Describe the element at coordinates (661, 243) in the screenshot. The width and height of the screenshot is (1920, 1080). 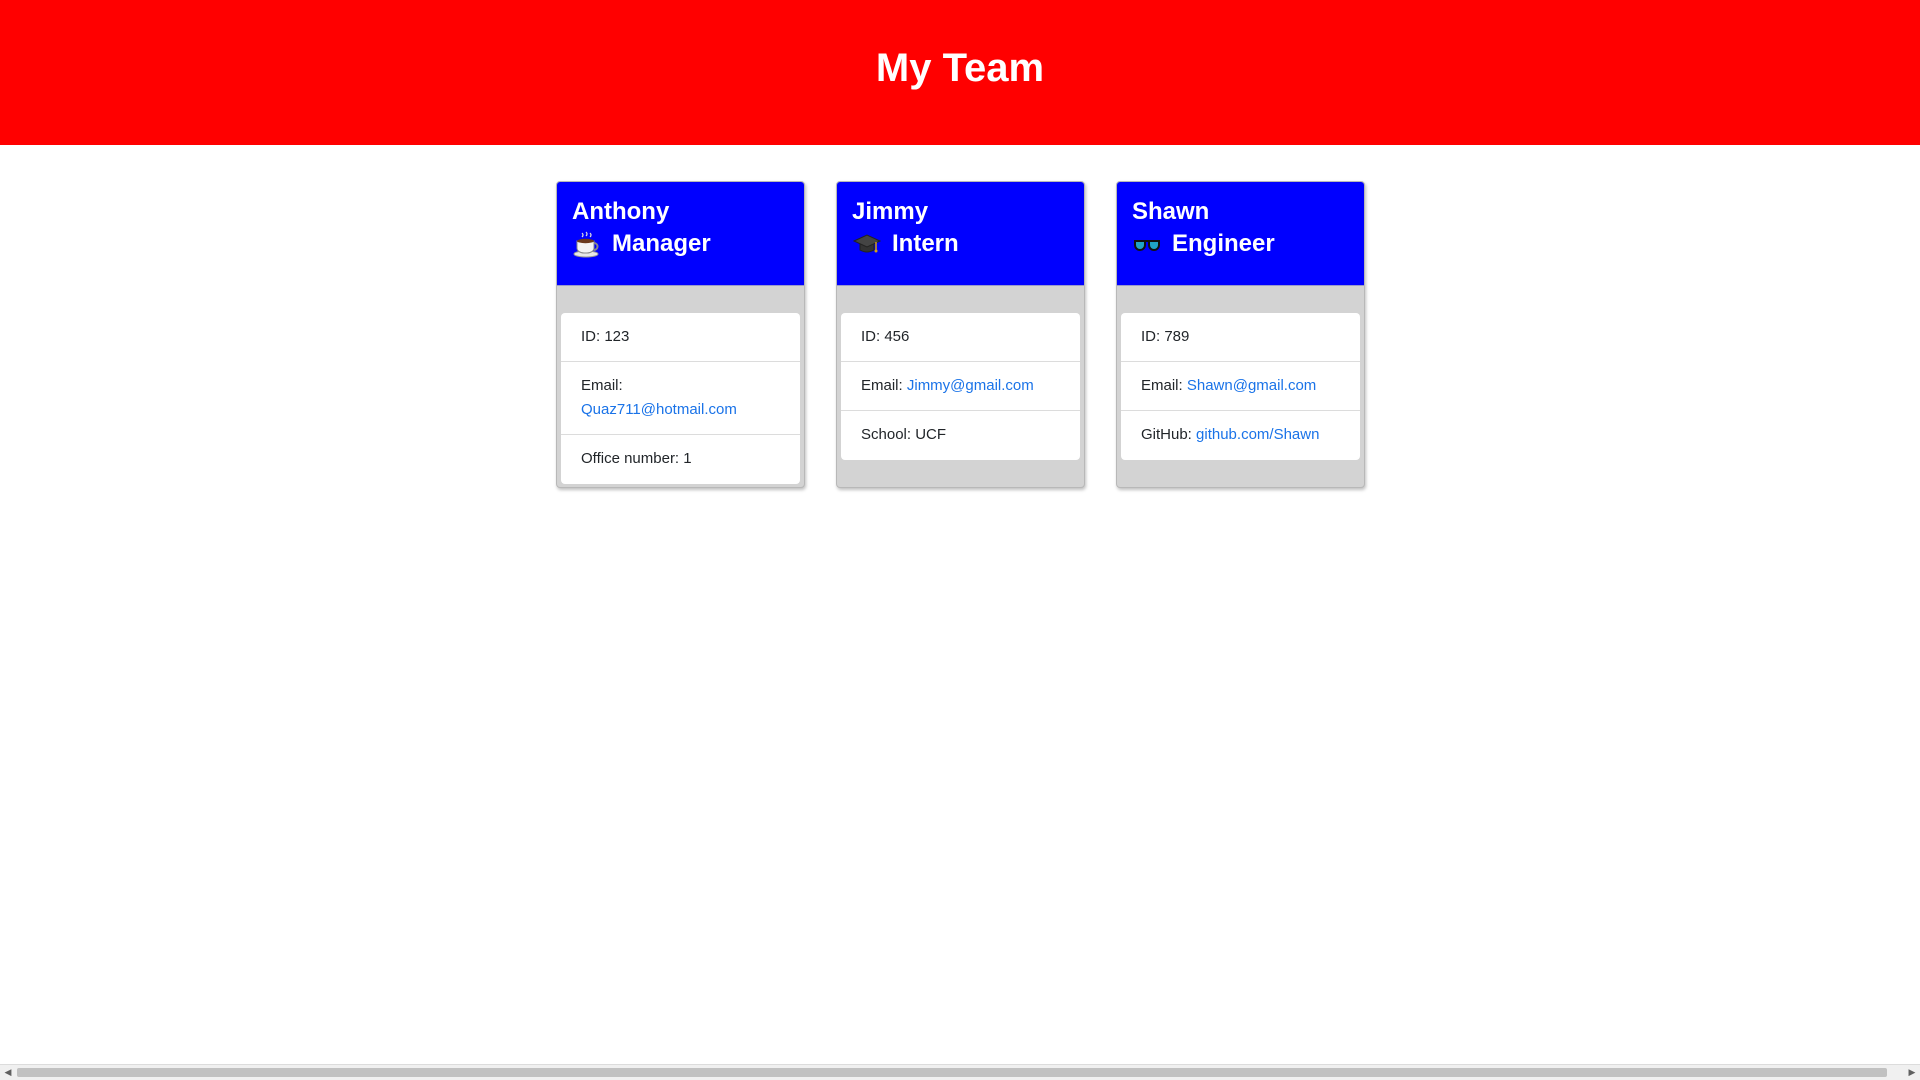
I see `role-label: Manager` at that location.